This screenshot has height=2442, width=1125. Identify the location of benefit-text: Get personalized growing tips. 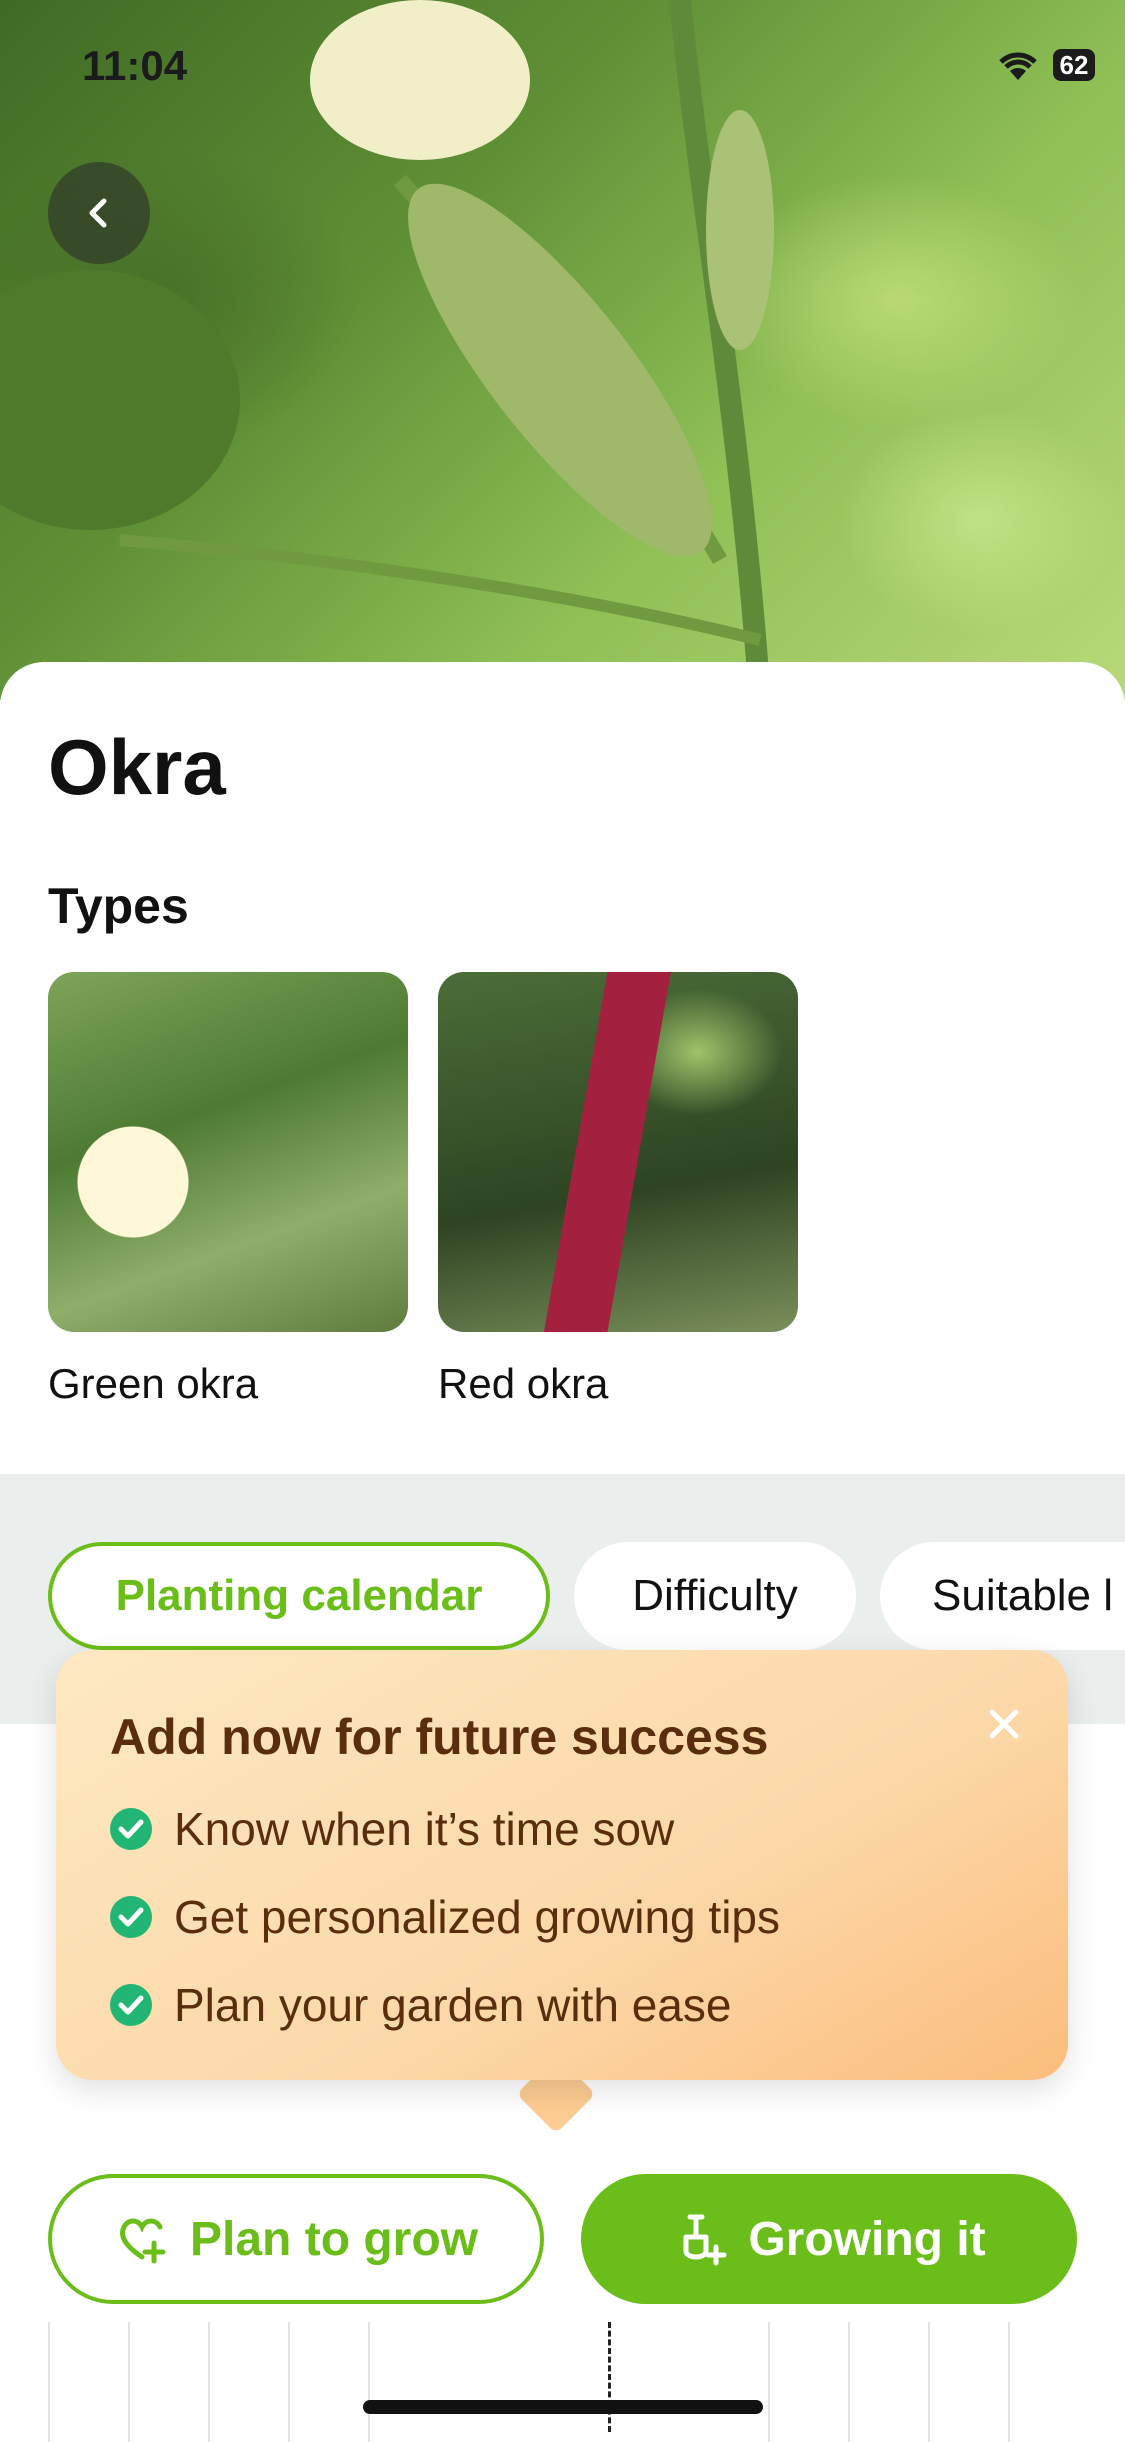
(477, 1917).